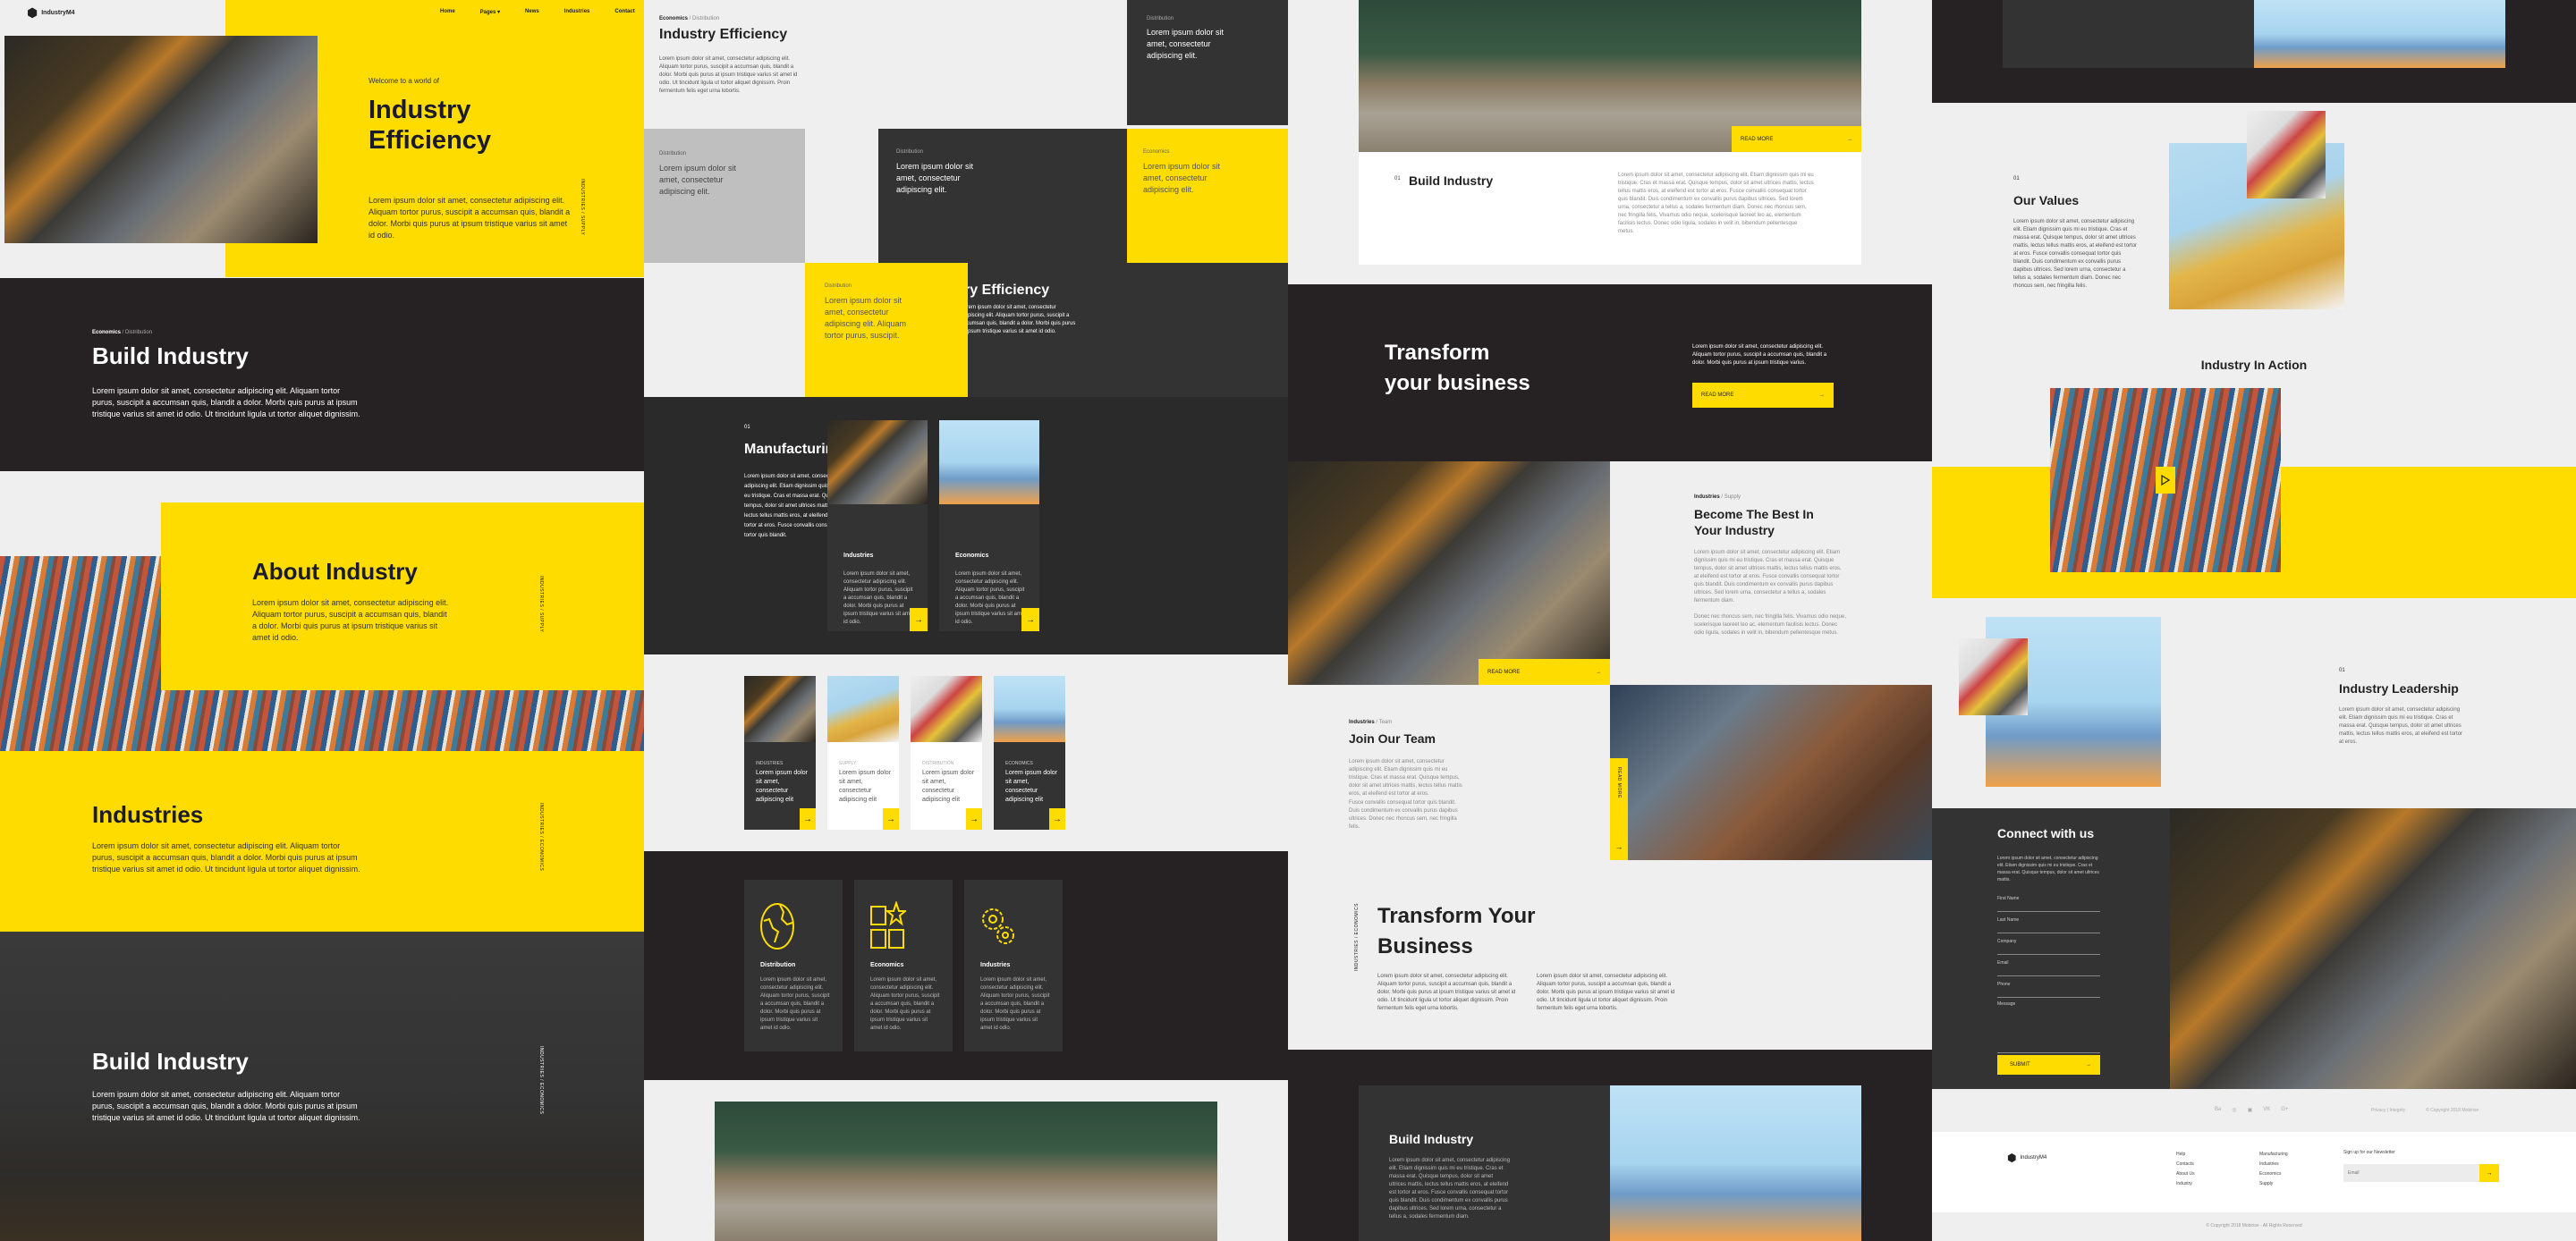 This screenshot has height=1241, width=2576. What do you see at coordinates (122, 332) in the screenshot?
I see `build-breadcrumb: Economics / Distribution` at bounding box center [122, 332].